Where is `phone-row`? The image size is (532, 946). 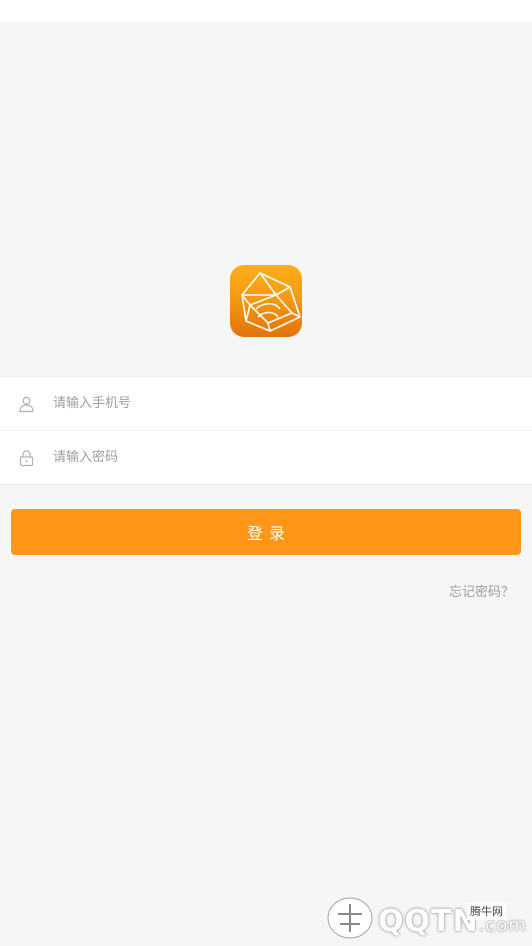
phone-row is located at coordinates (266, 403).